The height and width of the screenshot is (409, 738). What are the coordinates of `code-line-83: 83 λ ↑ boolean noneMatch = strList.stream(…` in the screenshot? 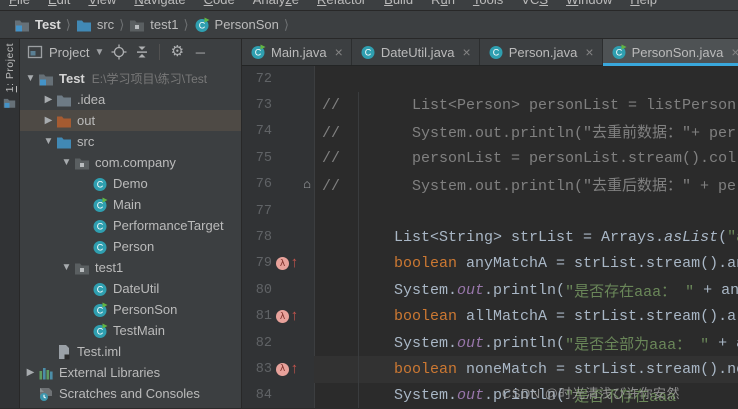 It's located at (490, 369).